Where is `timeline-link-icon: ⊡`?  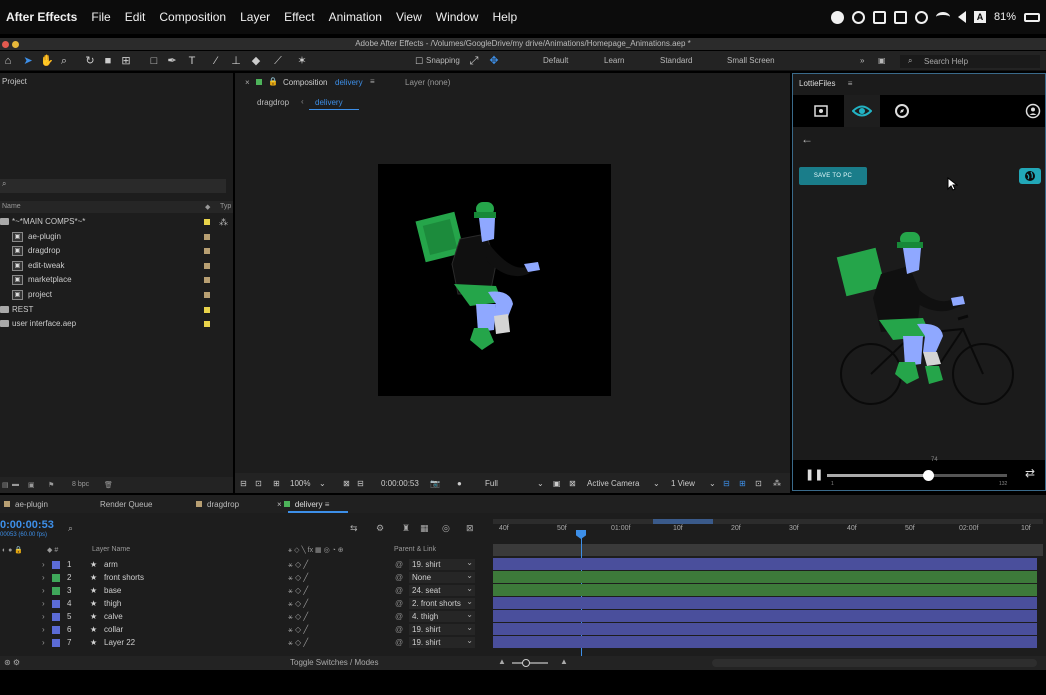
timeline-link-icon: ⊡ is located at coordinates (758, 483).